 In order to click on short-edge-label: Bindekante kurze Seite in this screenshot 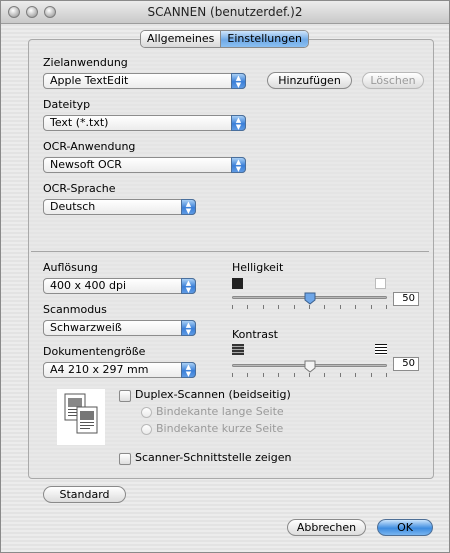, I will do `click(220, 428)`.